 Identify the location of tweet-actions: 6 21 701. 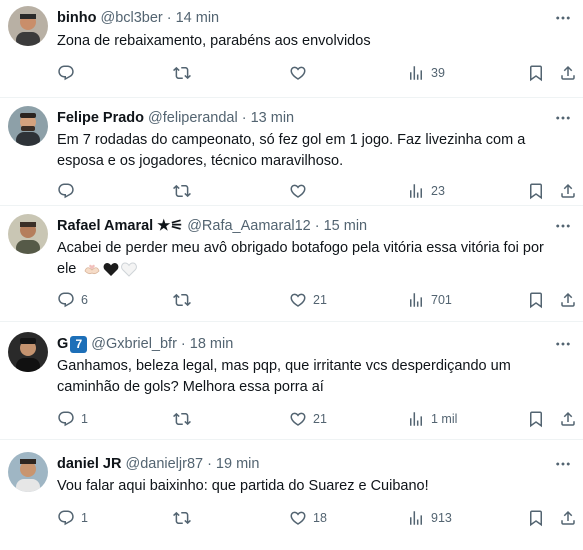
(316, 300).